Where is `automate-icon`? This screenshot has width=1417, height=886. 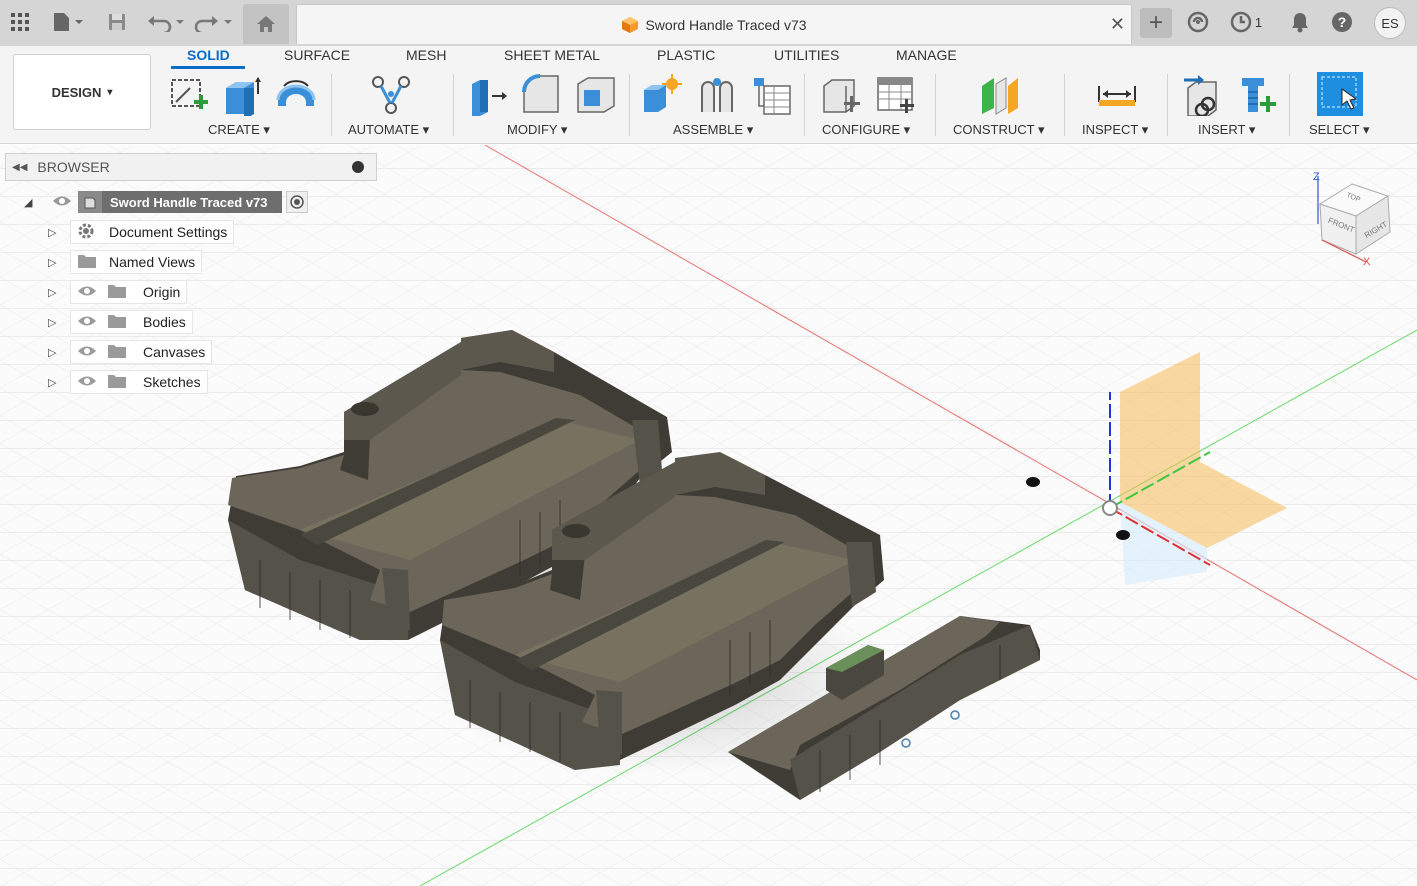 automate-icon is located at coordinates (392, 95).